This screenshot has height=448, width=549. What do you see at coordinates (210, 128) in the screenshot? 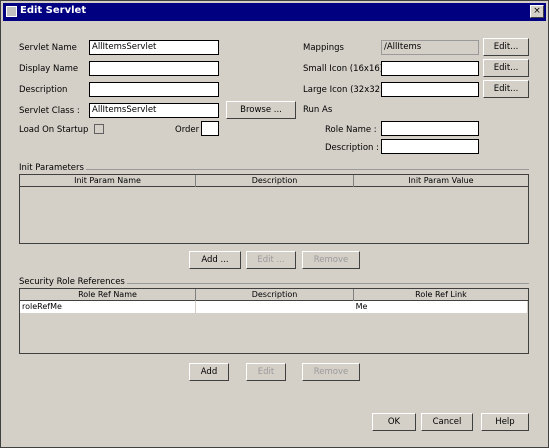
I see `order-input` at bounding box center [210, 128].